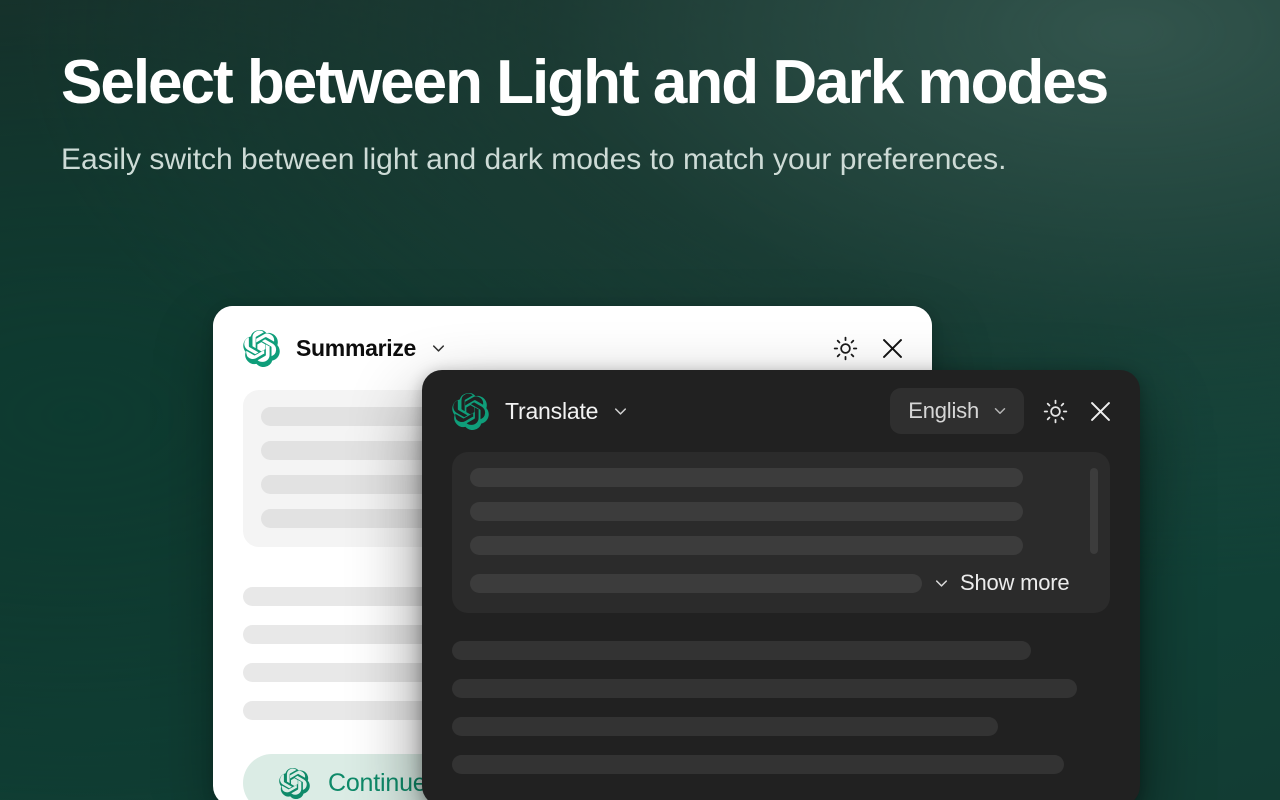 The image size is (1280, 800). Describe the element at coordinates (784, 532) in the screenshot. I see `dark-card-skeletons: Show more` at that location.